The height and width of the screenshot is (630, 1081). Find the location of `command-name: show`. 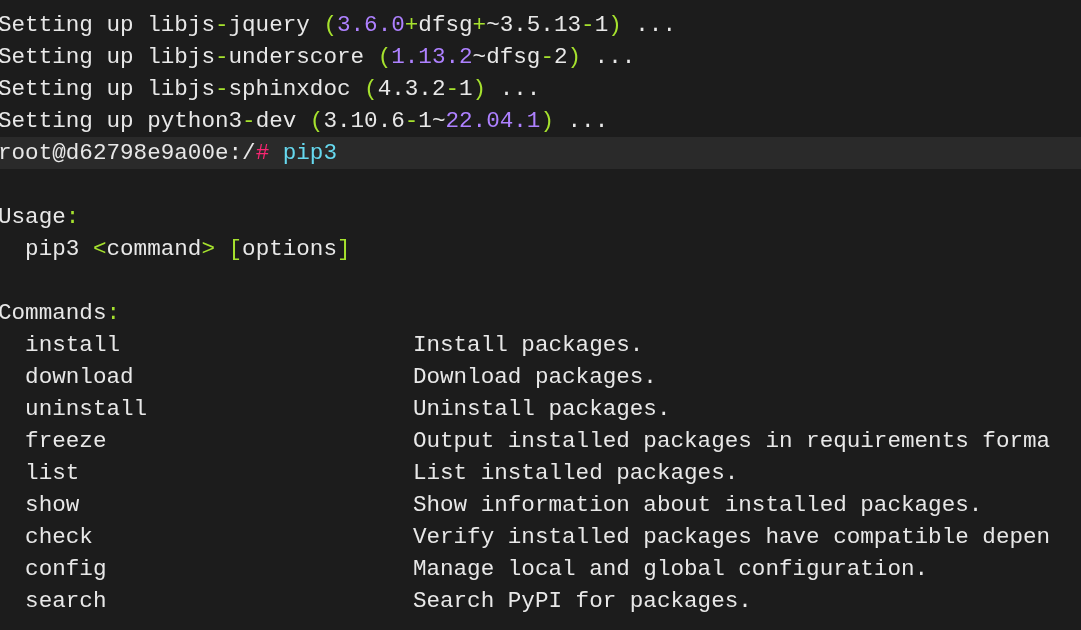

command-name: show is located at coordinates (52, 505).